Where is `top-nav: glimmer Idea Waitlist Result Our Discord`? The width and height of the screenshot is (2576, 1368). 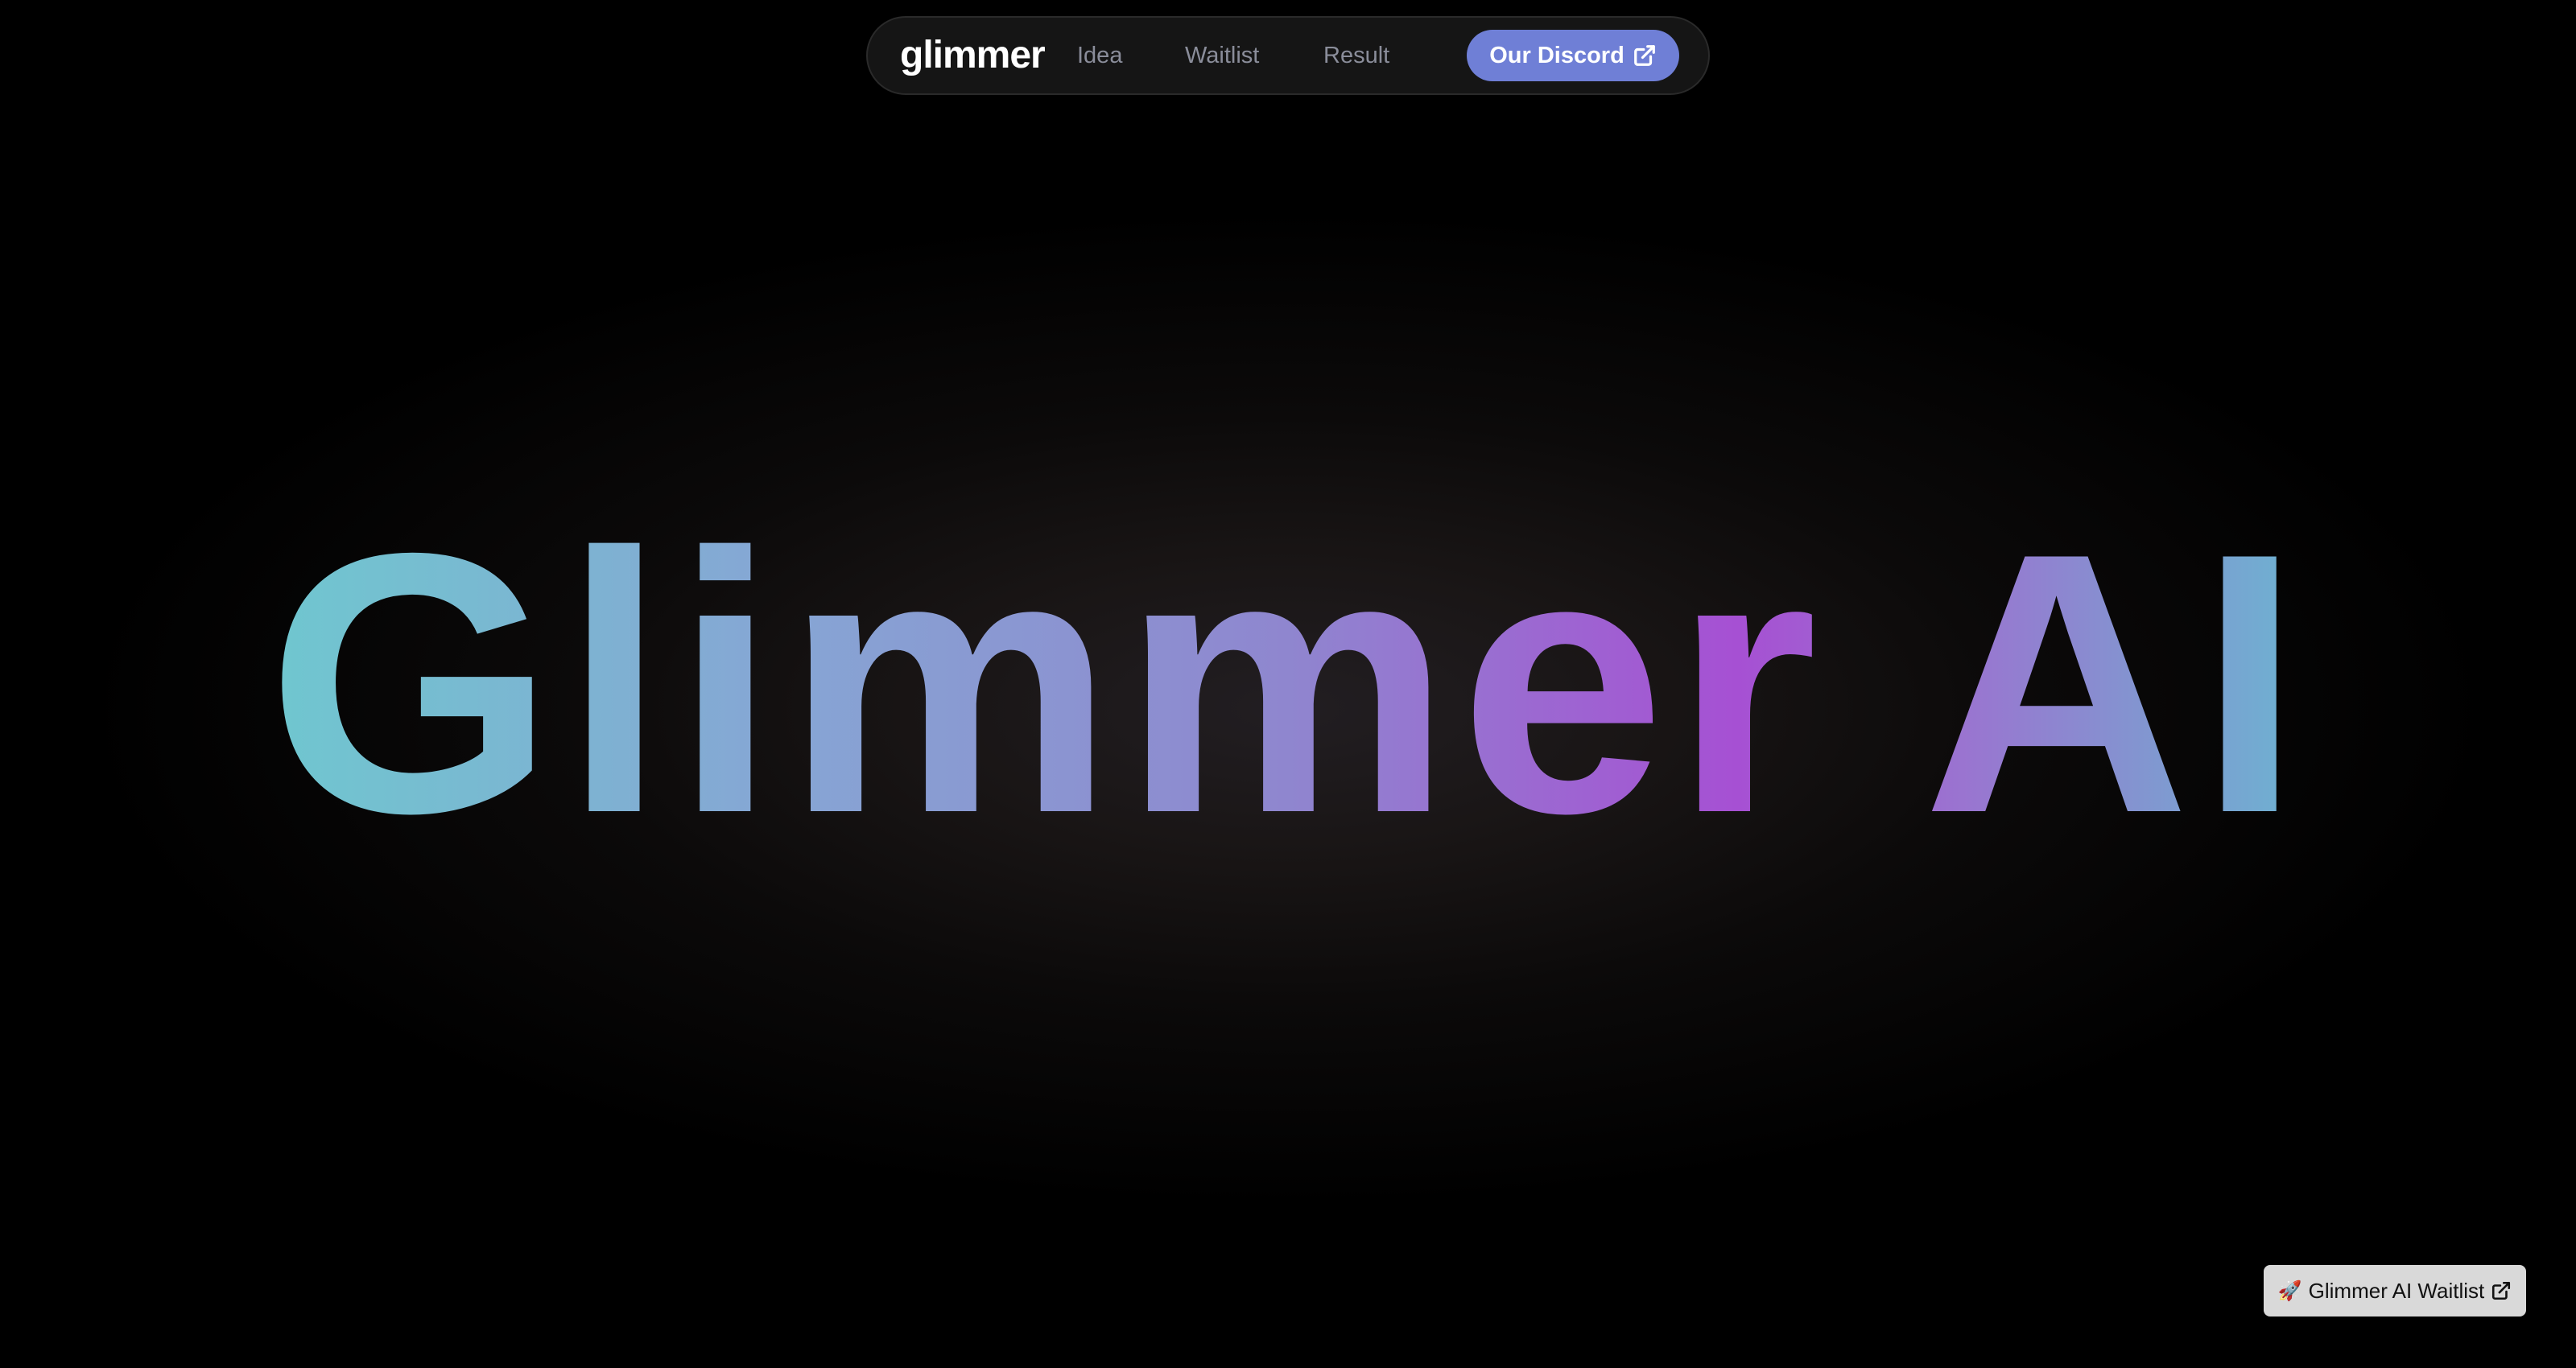
top-nav: glimmer Idea Waitlist Result Our Discord is located at coordinates (1288, 56).